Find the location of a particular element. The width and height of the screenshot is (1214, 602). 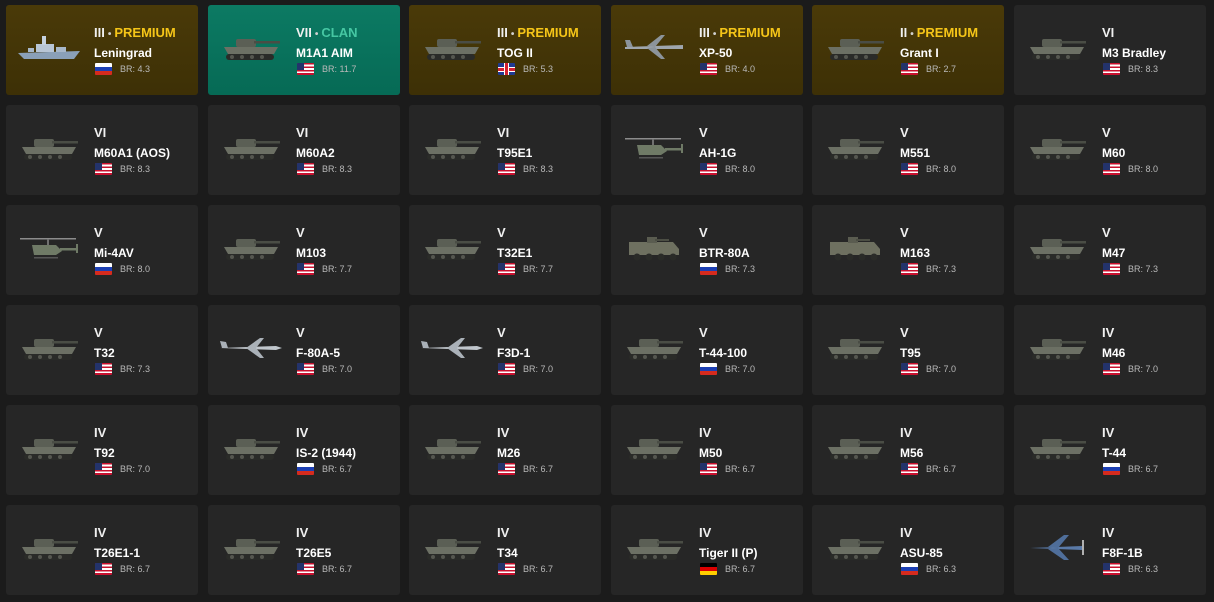

vehicle-card: V T-44-100 BR: 7.0 is located at coordinates (707, 350).